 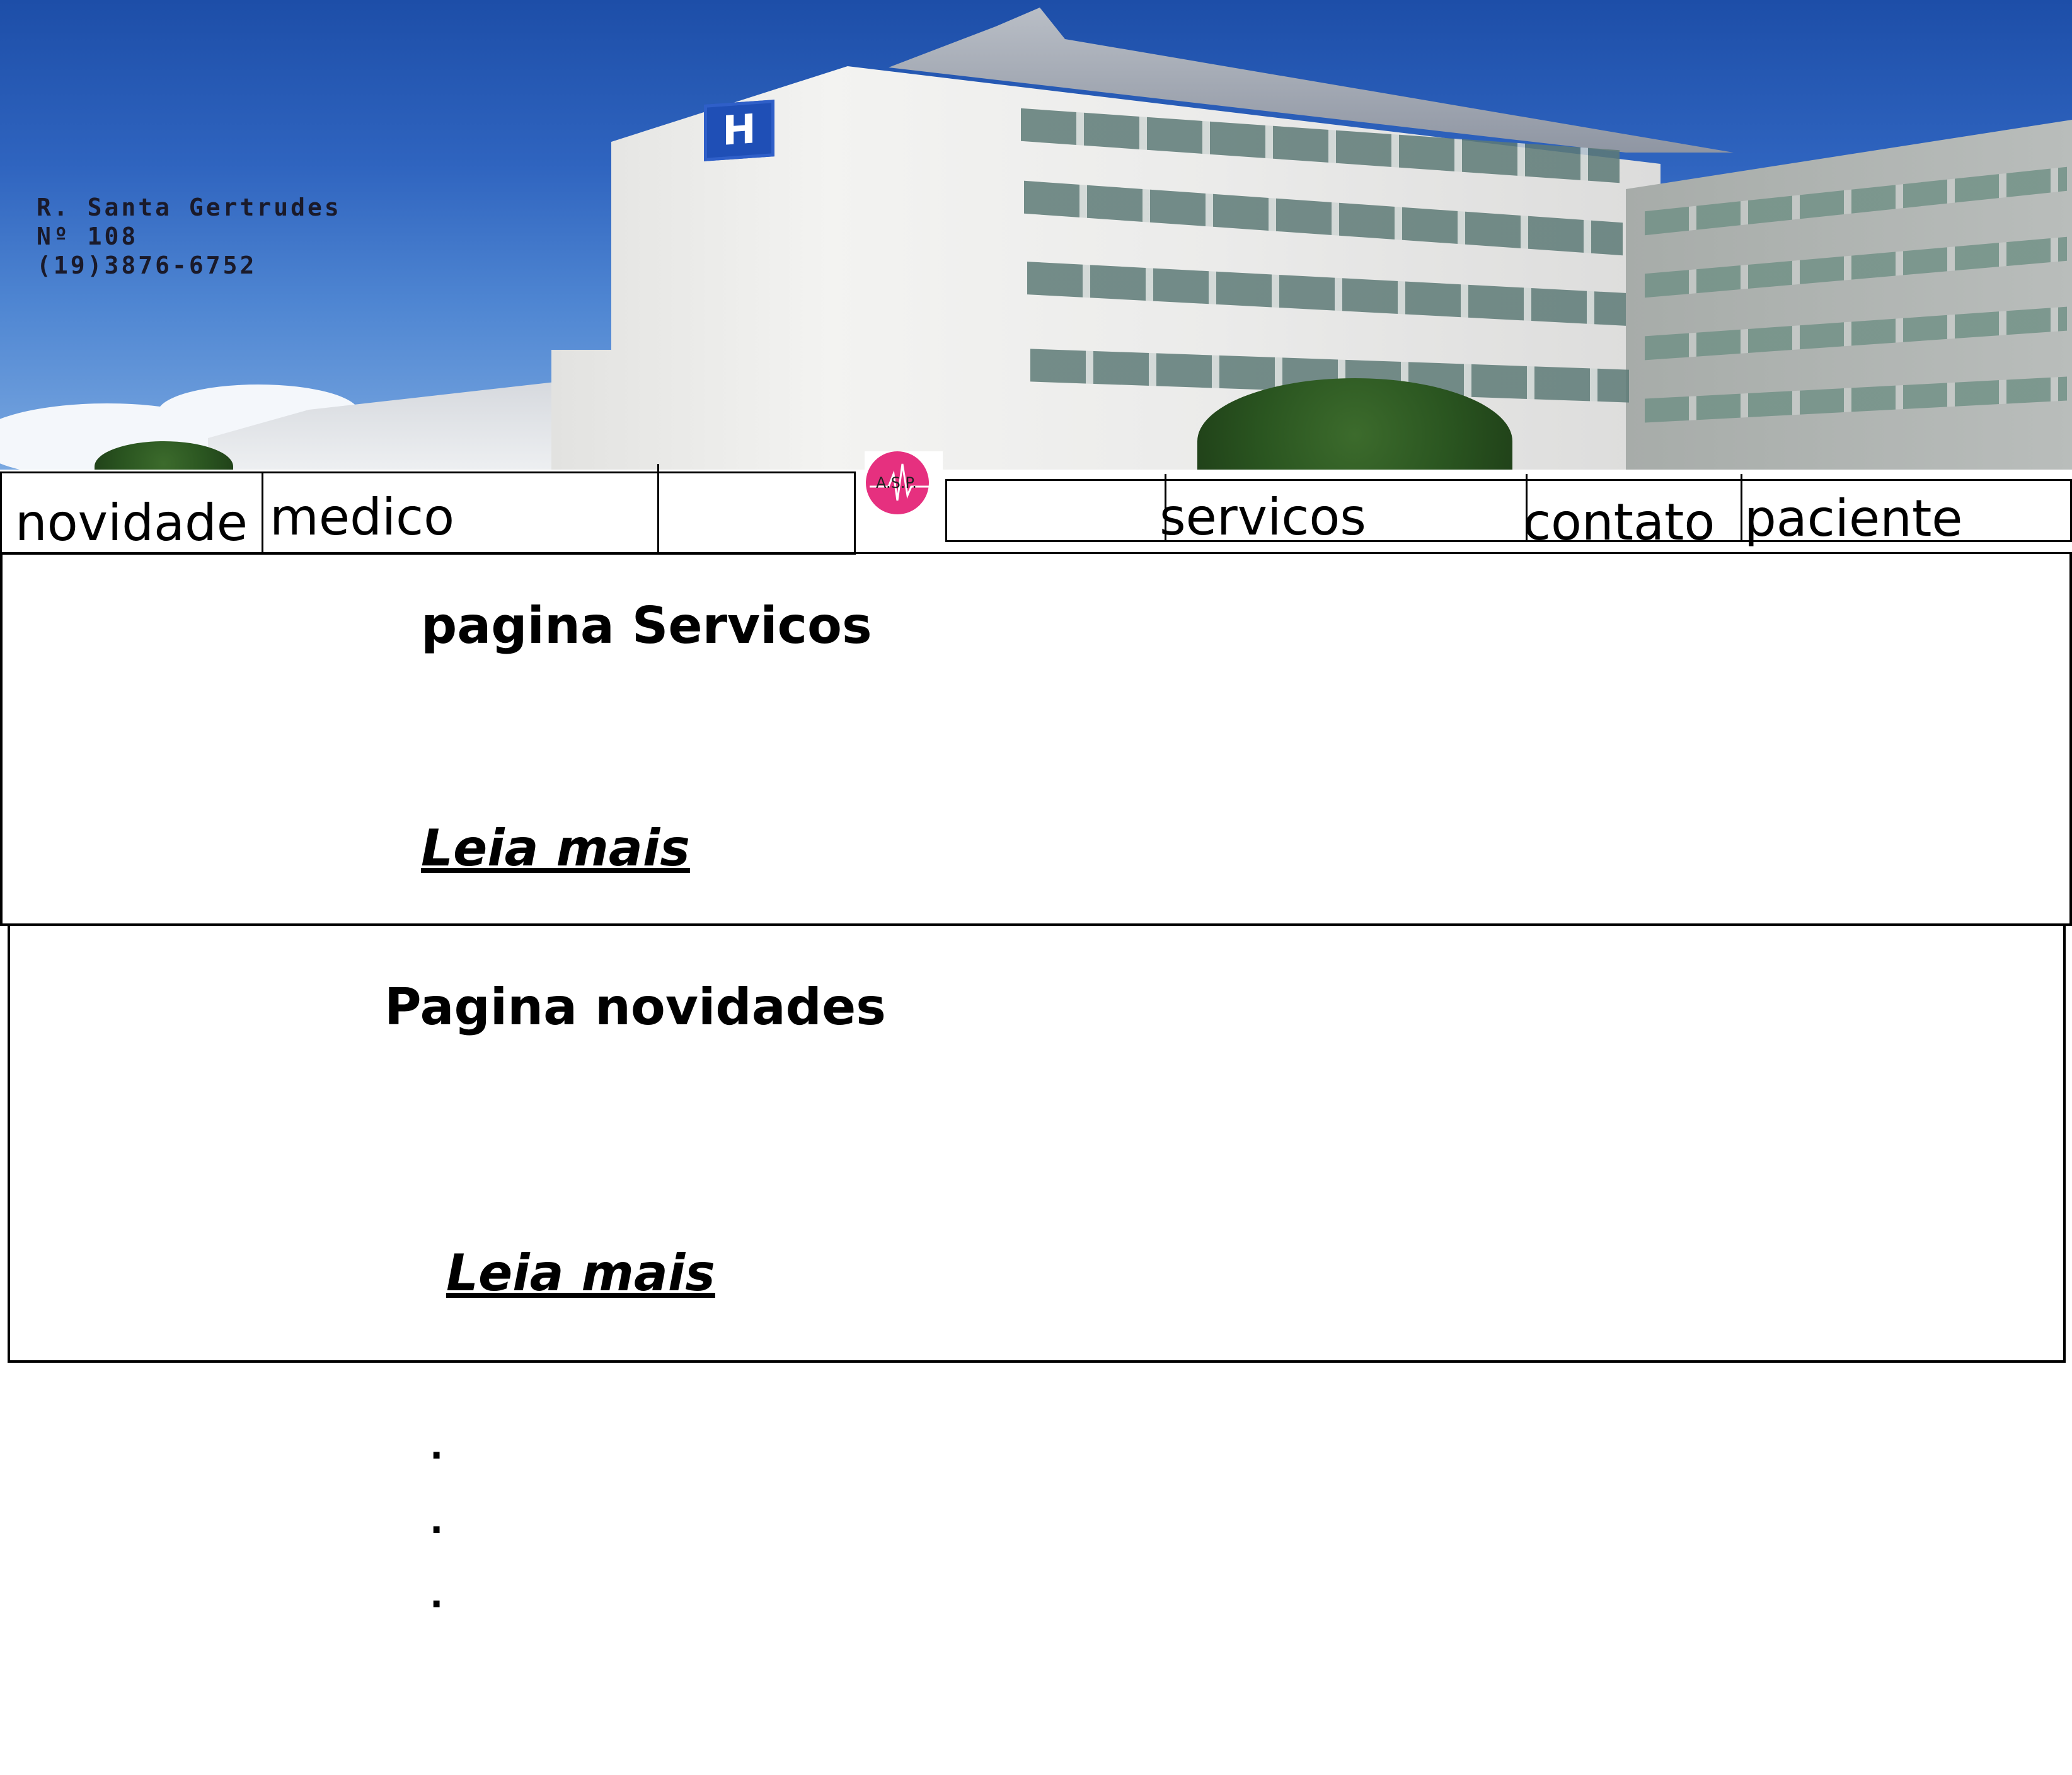 I want to click on address-street: R. Santa Gertrudes, so click(x=189, y=208).